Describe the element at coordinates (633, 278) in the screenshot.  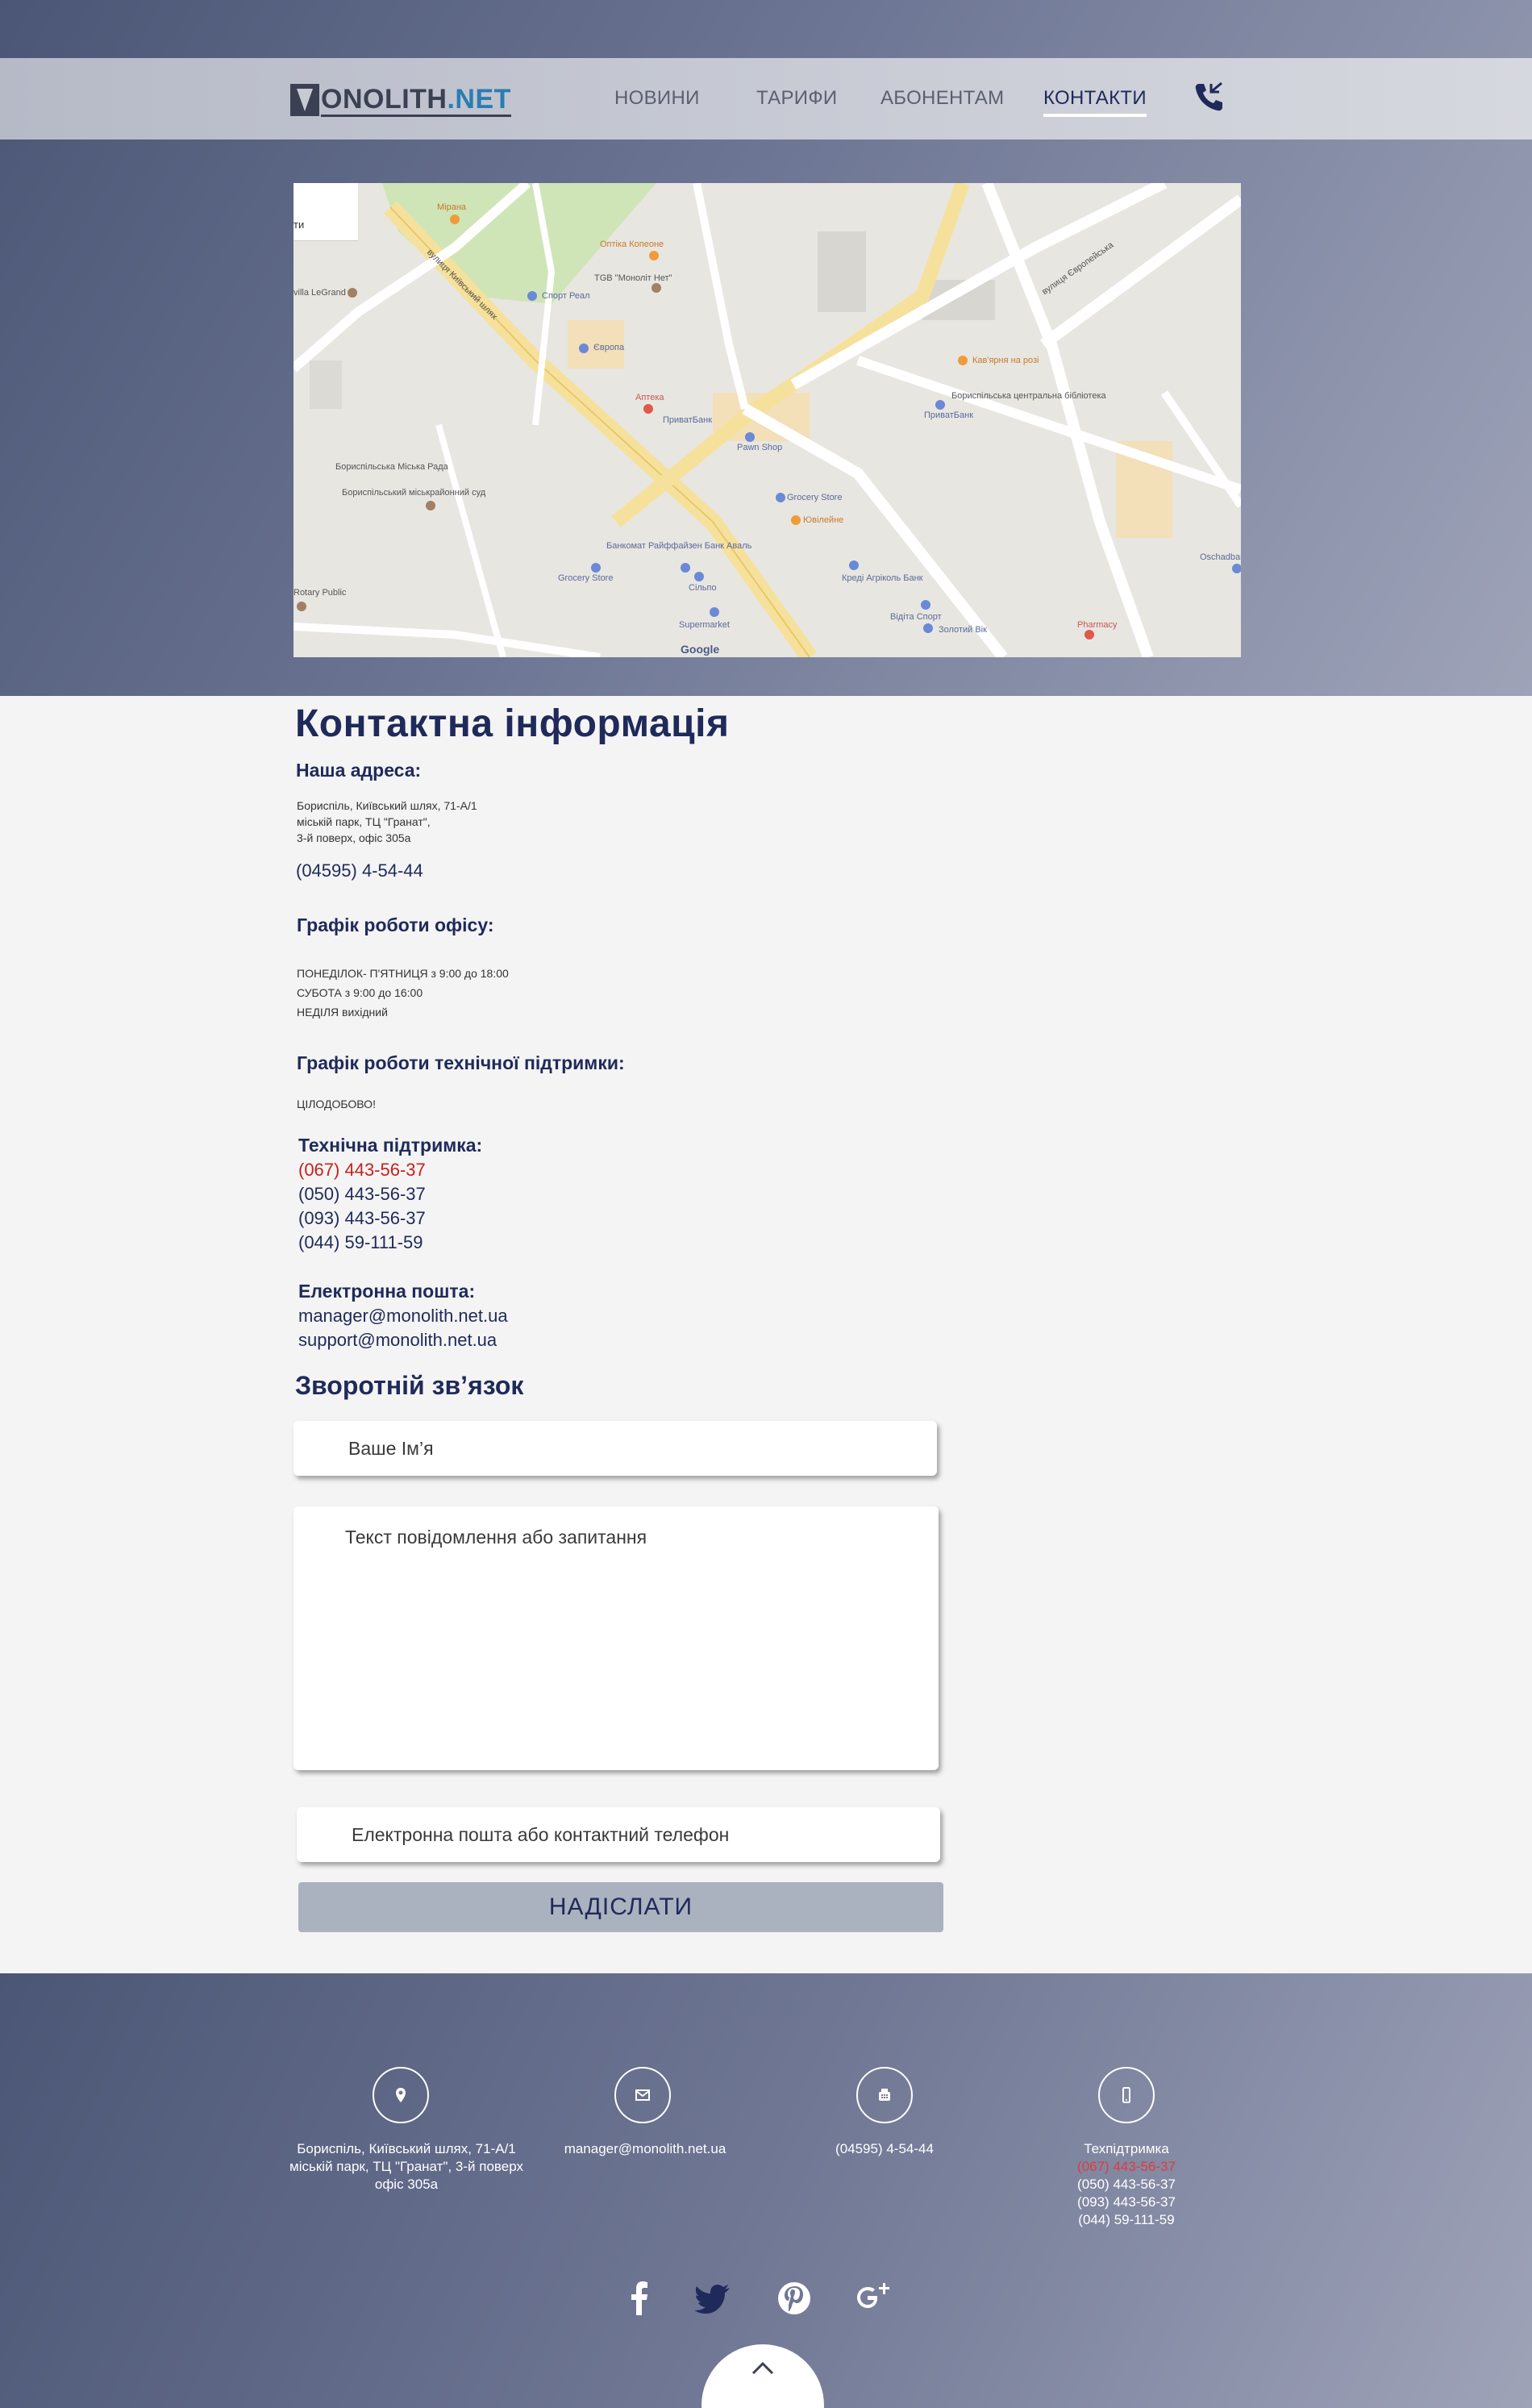
I see `map-label: TGB "Моноліт Нет"` at that location.